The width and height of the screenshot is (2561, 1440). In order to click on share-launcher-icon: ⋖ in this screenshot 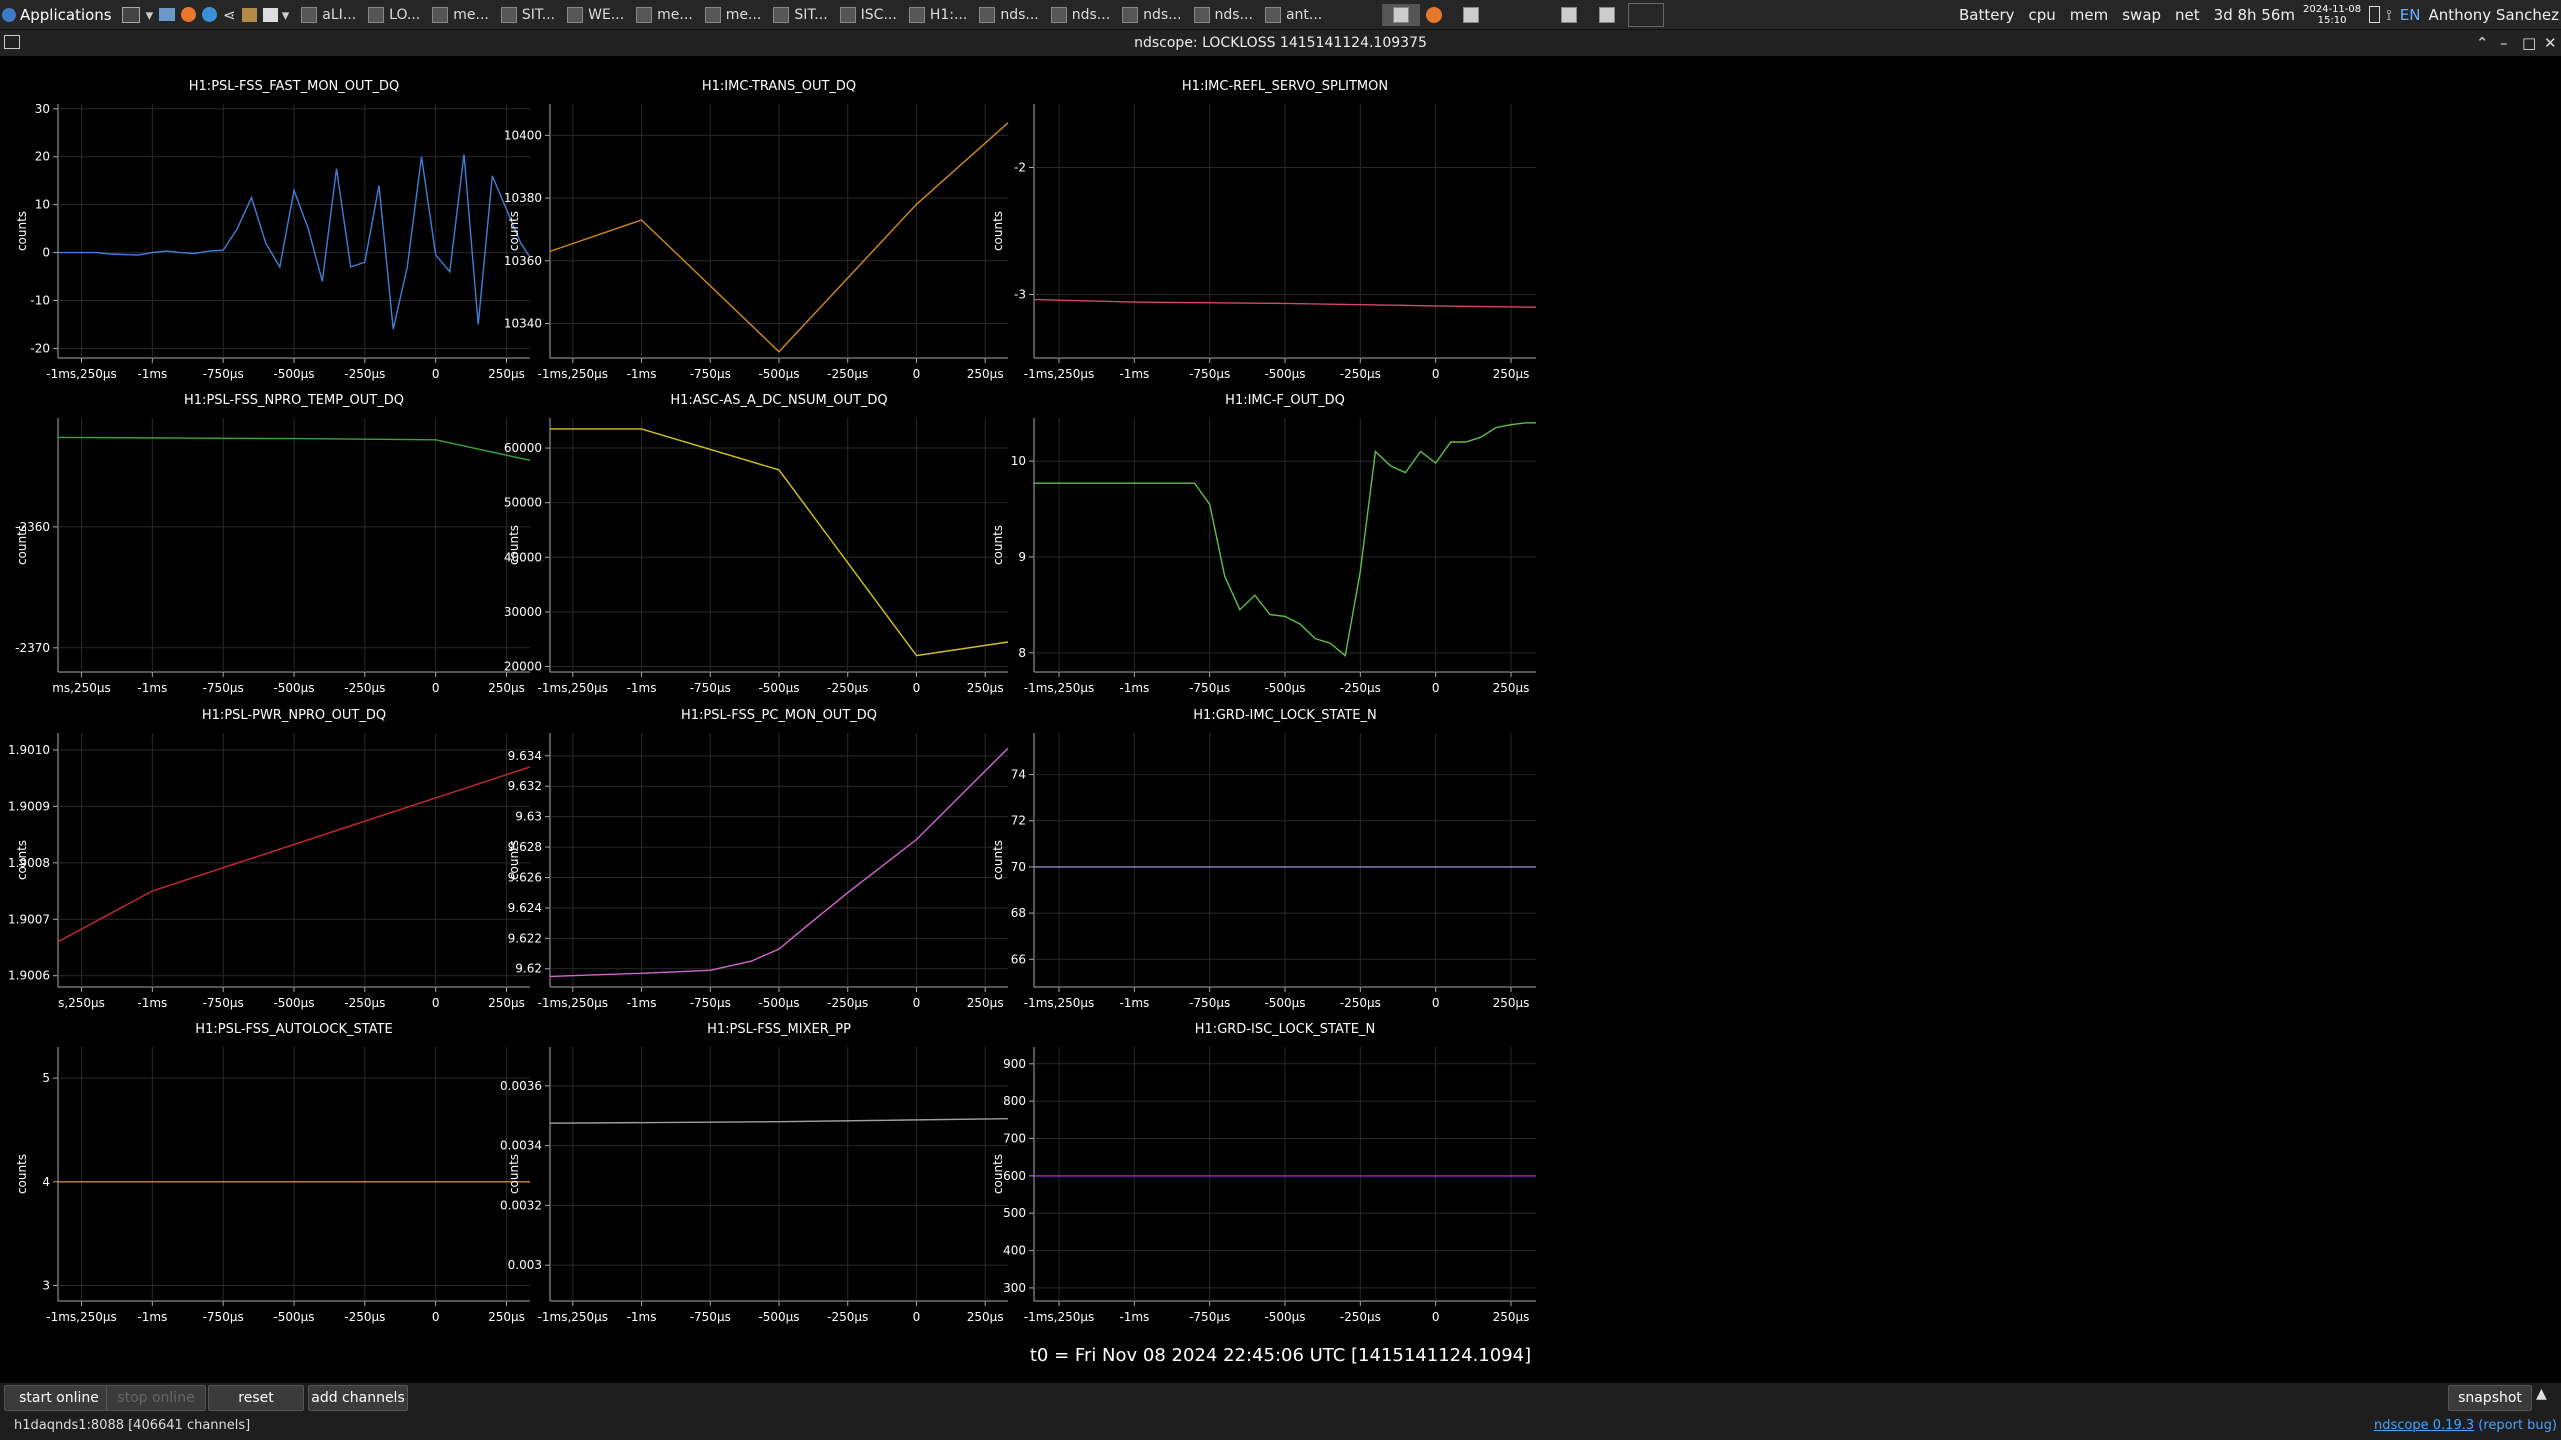, I will do `click(229, 15)`.